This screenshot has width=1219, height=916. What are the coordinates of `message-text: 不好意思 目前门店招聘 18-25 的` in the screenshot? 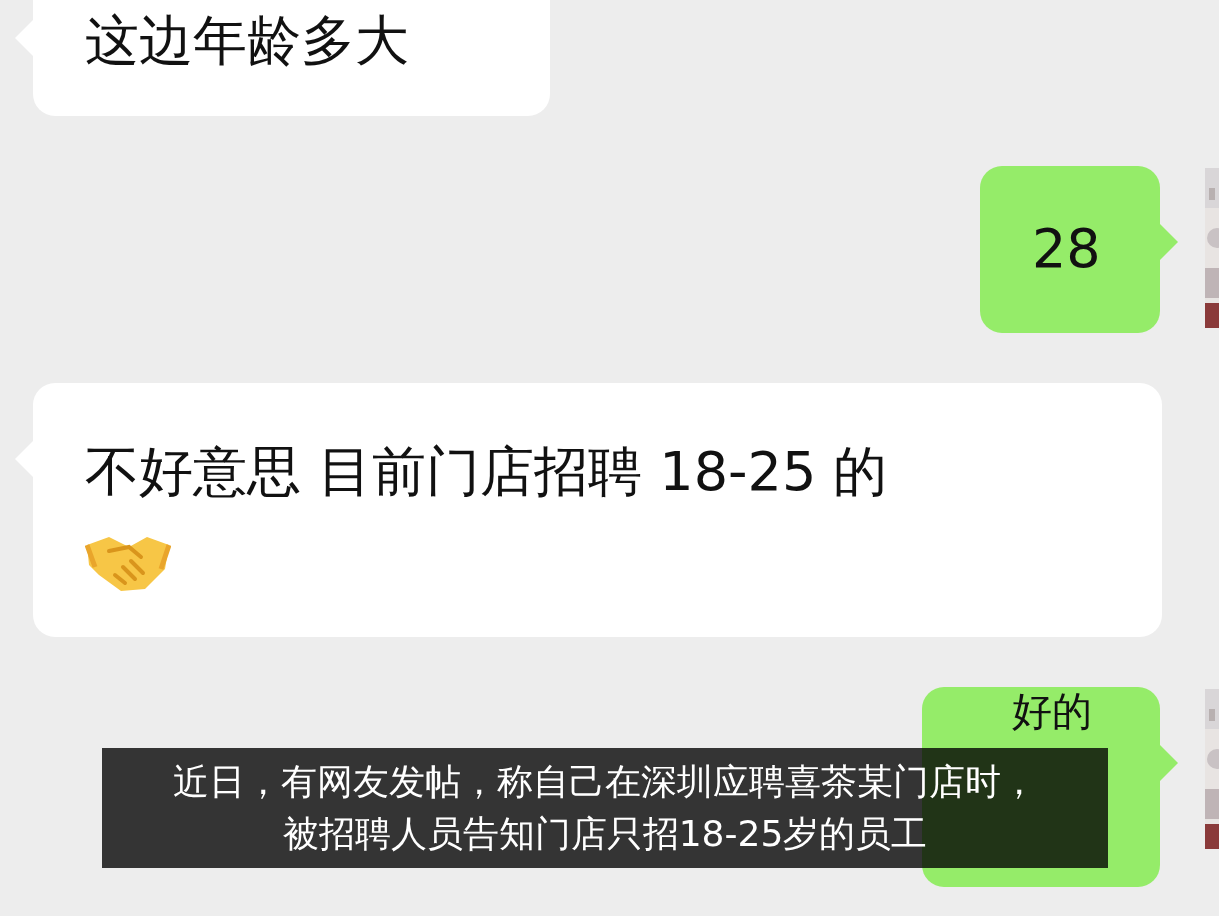 It's located at (487, 472).